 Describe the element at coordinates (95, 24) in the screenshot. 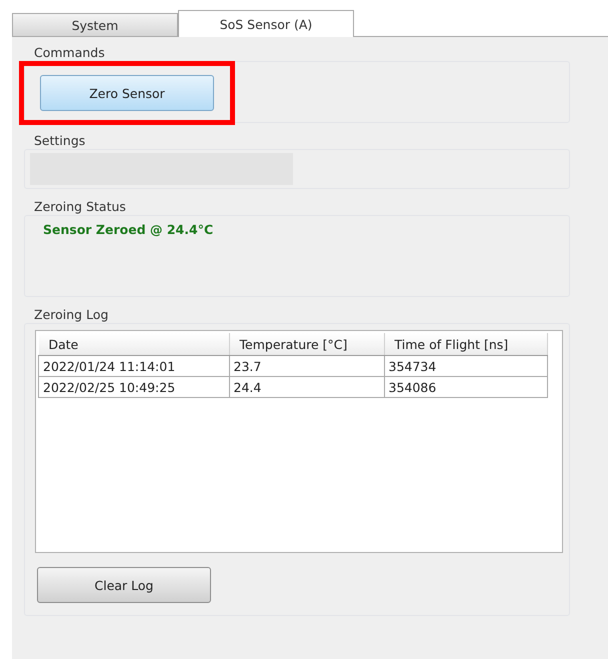

I see `tab: System` at that location.